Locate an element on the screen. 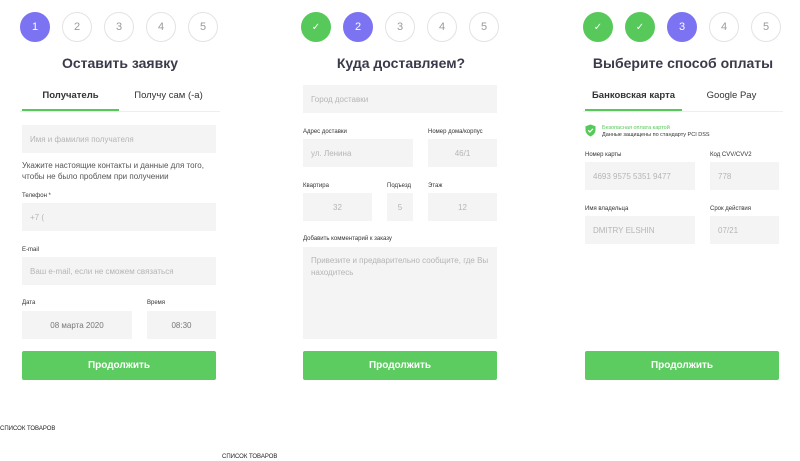 The height and width of the screenshot is (461, 800). tab-bank-card: Банковская карта is located at coordinates (633, 100).